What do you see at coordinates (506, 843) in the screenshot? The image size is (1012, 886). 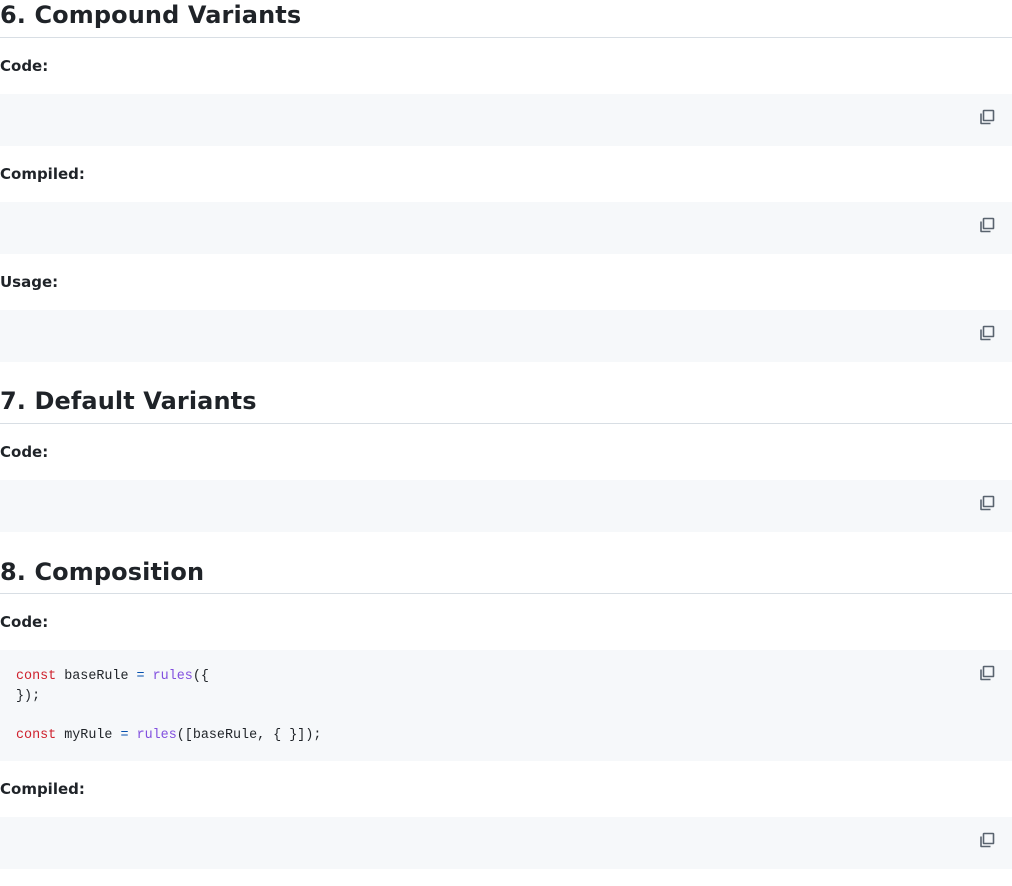 I see `section-8-compiled-block` at bounding box center [506, 843].